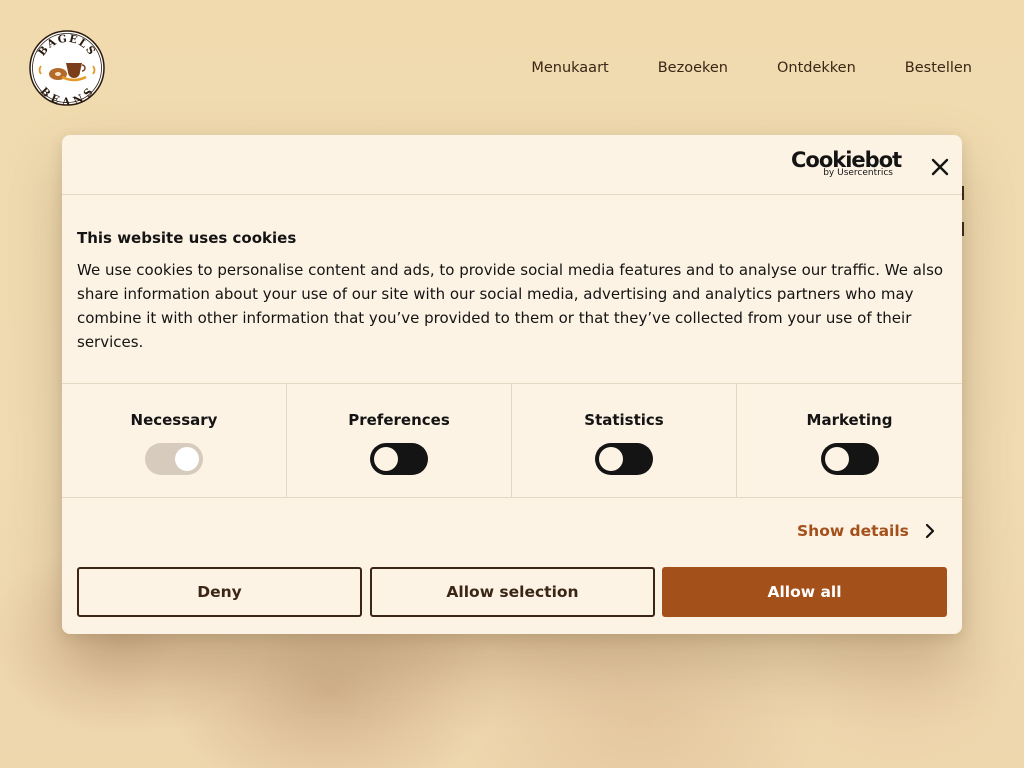 This screenshot has height=768, width=1024. Describe the element at coordinates (624, 440) in the screenshot. I see `category-statistics: Statistics` at that location.